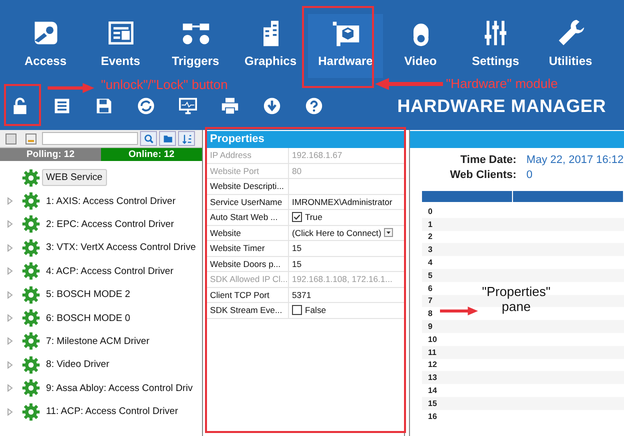 The width and height of the screenshot is (624, 436). I want to click on web-clients-value: 0, so click(530, 175).